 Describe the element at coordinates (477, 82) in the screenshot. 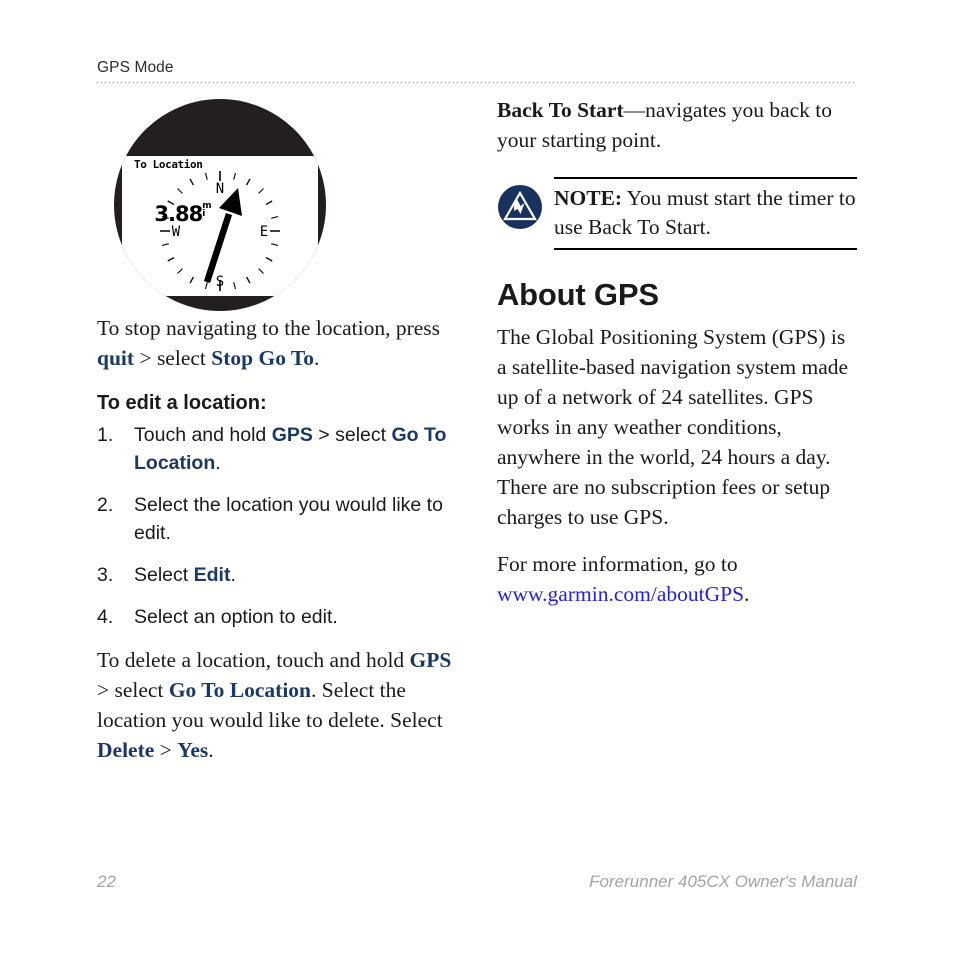

I see `header-divider` at that location.